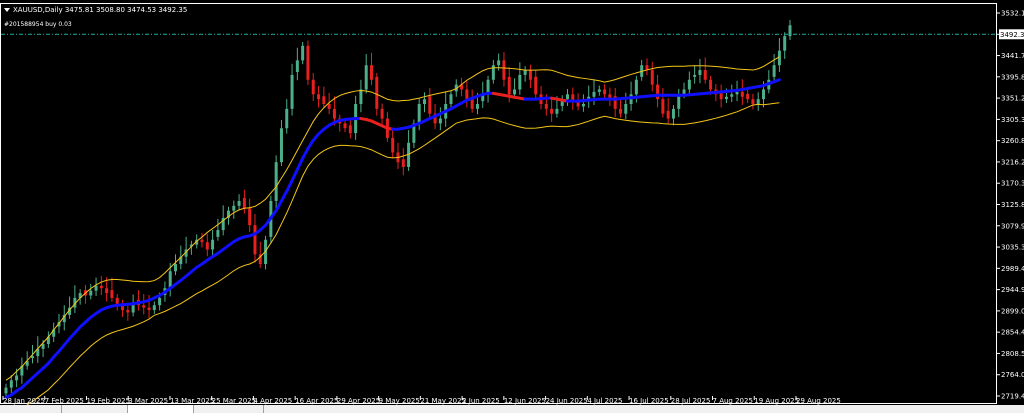  I want to click on x-tick-label: 12 Jun 2025, so click(525, 401).